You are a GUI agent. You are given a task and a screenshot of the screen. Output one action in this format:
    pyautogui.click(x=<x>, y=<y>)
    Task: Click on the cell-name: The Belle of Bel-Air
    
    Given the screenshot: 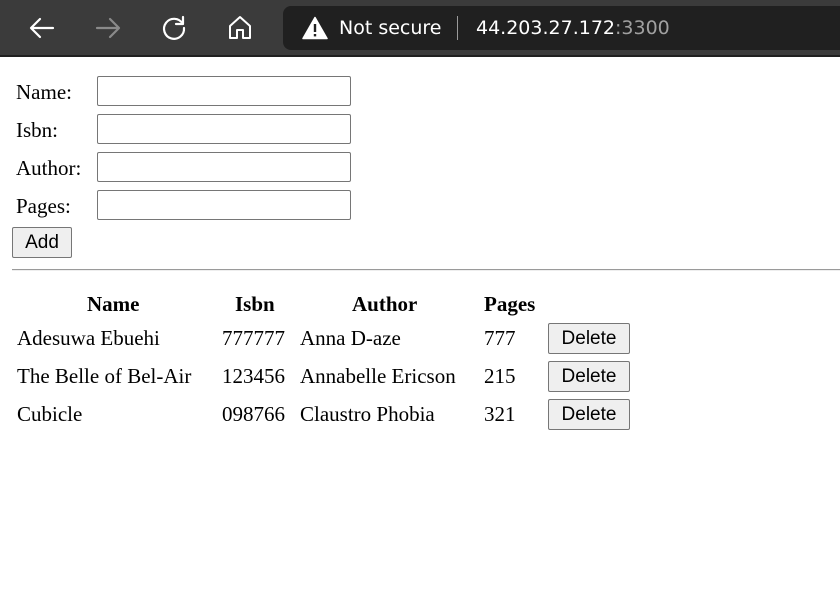 What is the action you would take?
    pyautogui.click(x=104, y=376)
    